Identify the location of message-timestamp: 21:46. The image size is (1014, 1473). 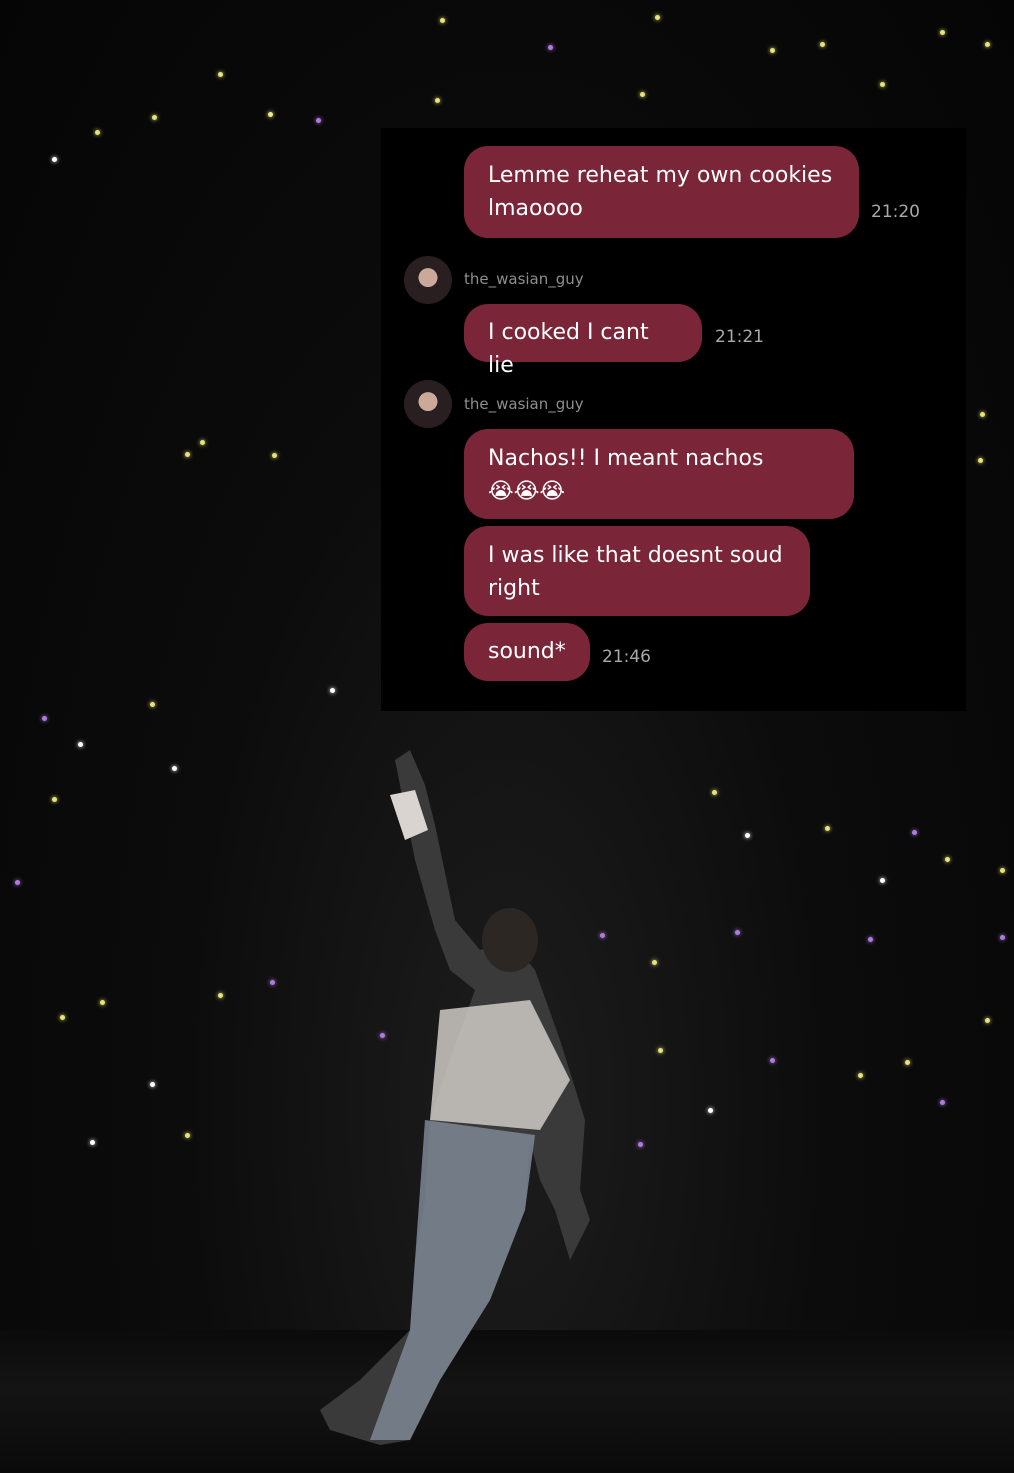
(626, 657).